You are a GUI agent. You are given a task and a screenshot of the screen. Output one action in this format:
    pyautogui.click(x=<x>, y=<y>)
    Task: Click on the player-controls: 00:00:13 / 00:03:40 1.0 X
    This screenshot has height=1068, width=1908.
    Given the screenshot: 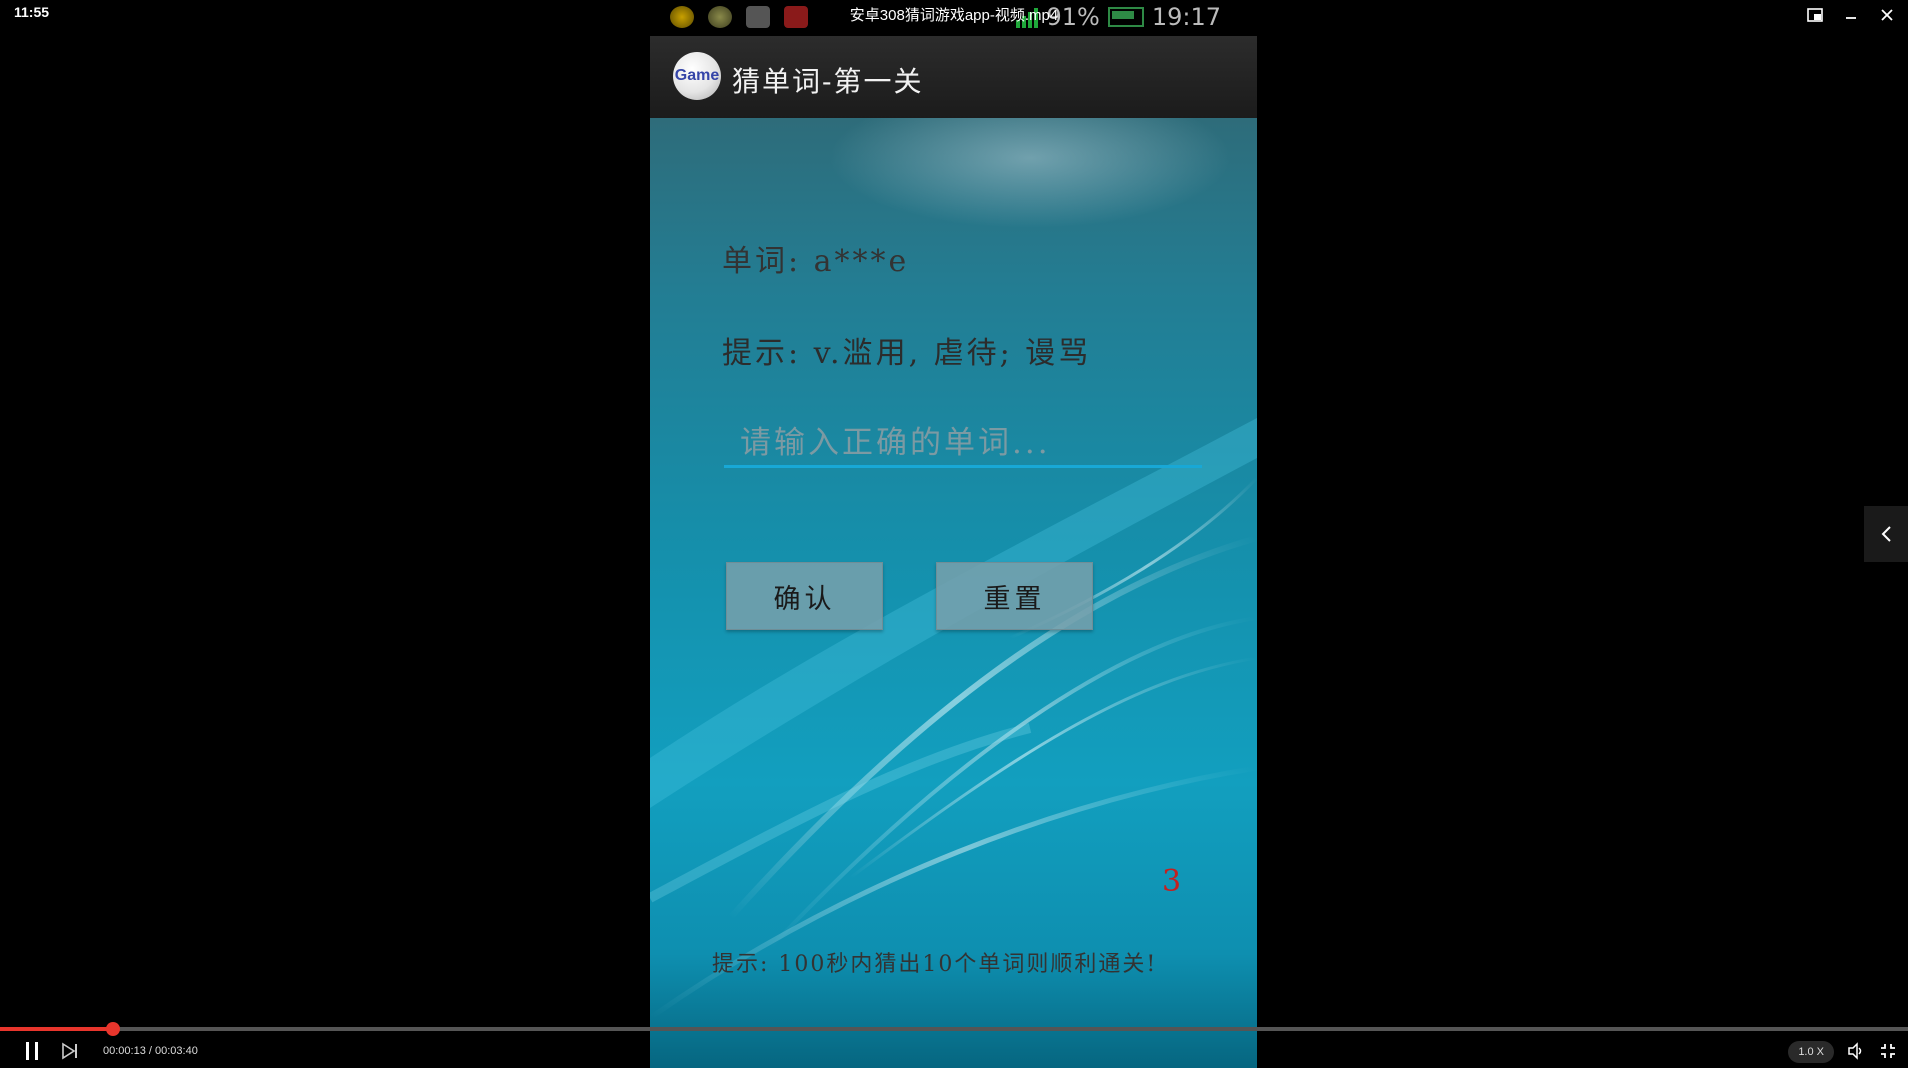 What is the action you would take?
    pyautogui.click(x=954, y=1045)
    